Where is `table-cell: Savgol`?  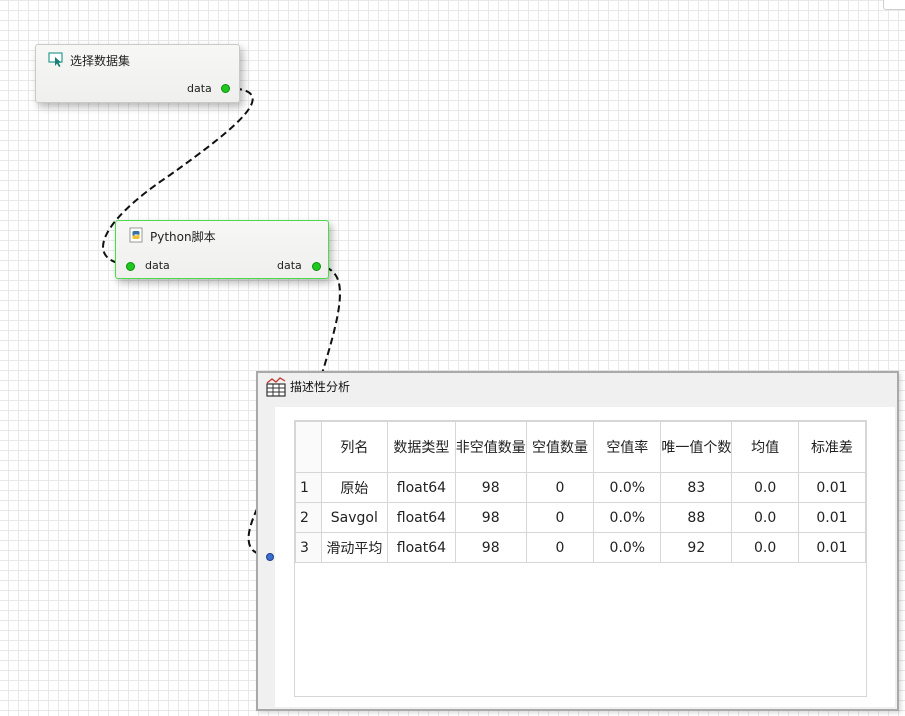 table-cell: Savgol is located at coordinates (354, 517).